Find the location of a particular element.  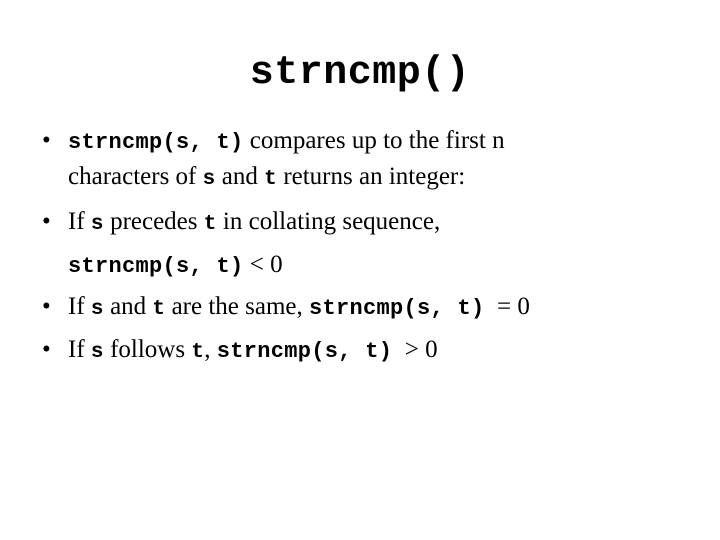

list-item-line: strncmp(s, t) < 0 is located at coordinates (381, 266).